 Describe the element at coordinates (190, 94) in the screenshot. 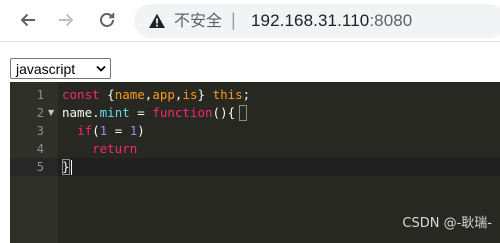

I see `code-token: is` at that location.